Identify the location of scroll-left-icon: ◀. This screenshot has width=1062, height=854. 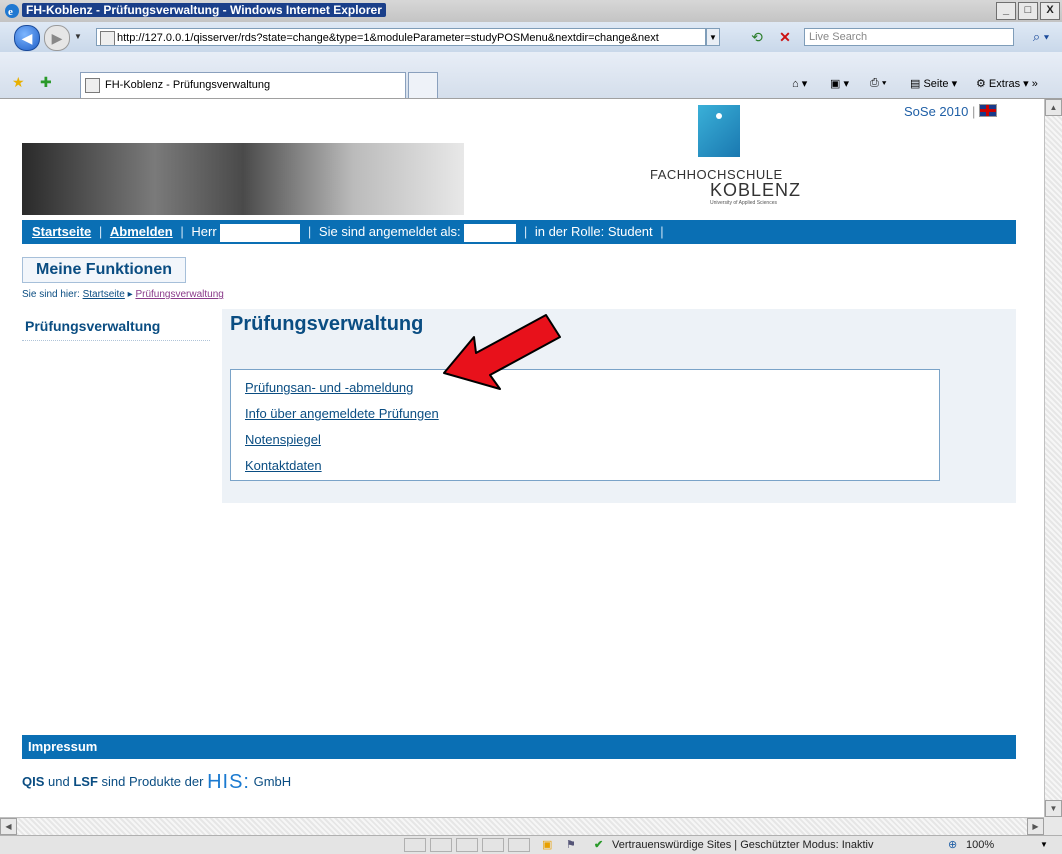
(8, 826).